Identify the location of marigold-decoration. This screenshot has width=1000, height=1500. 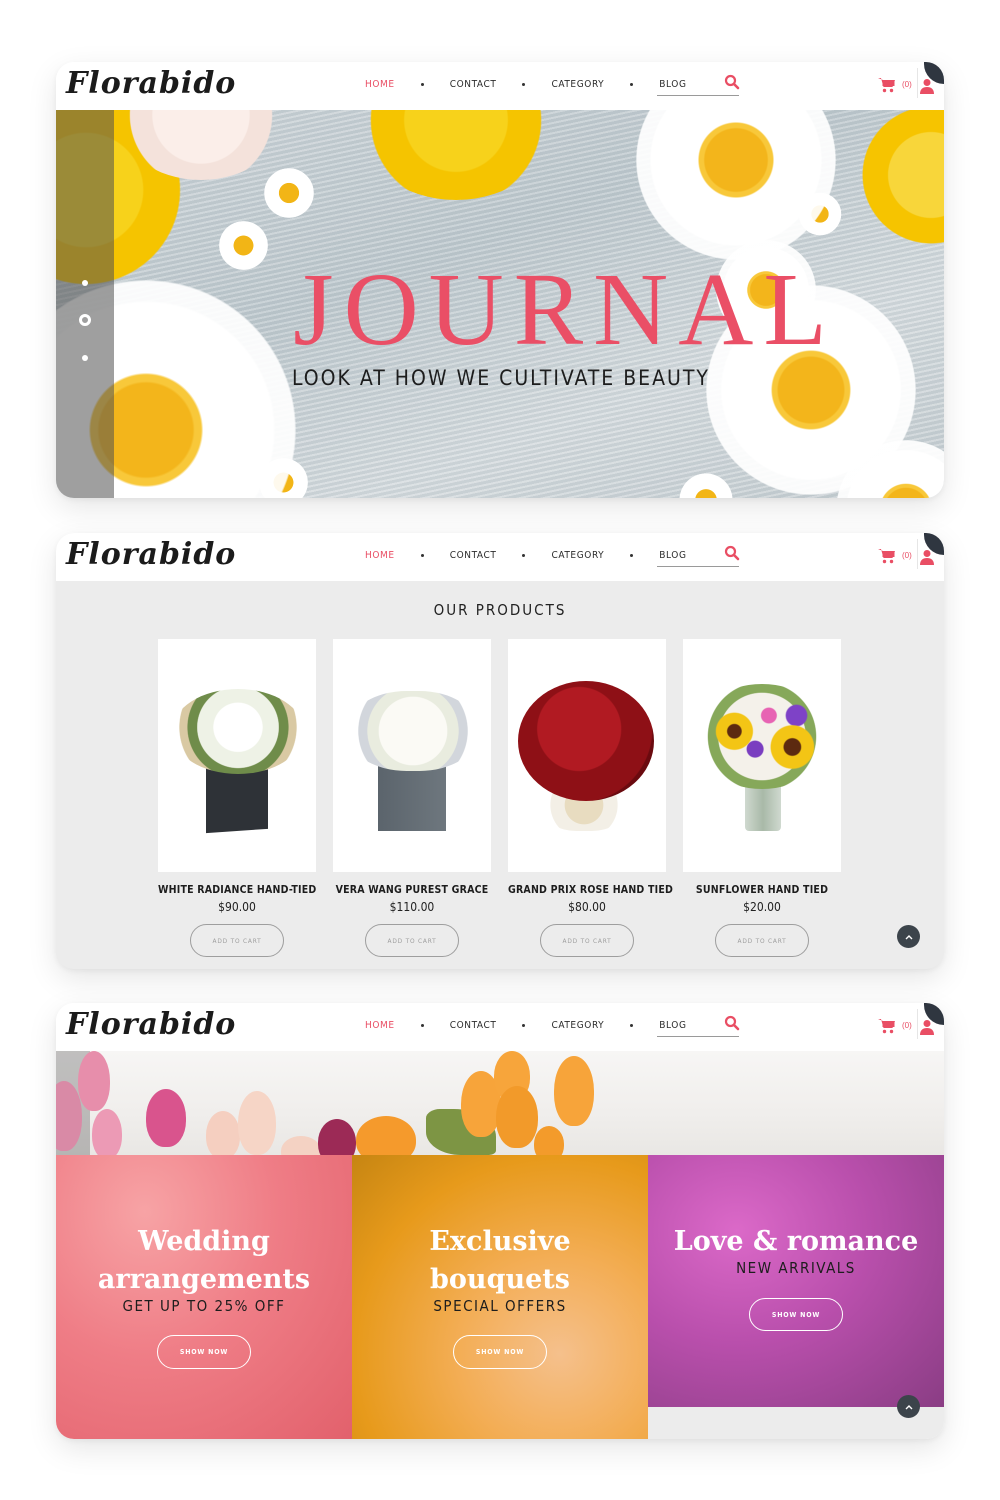
(900, 180).